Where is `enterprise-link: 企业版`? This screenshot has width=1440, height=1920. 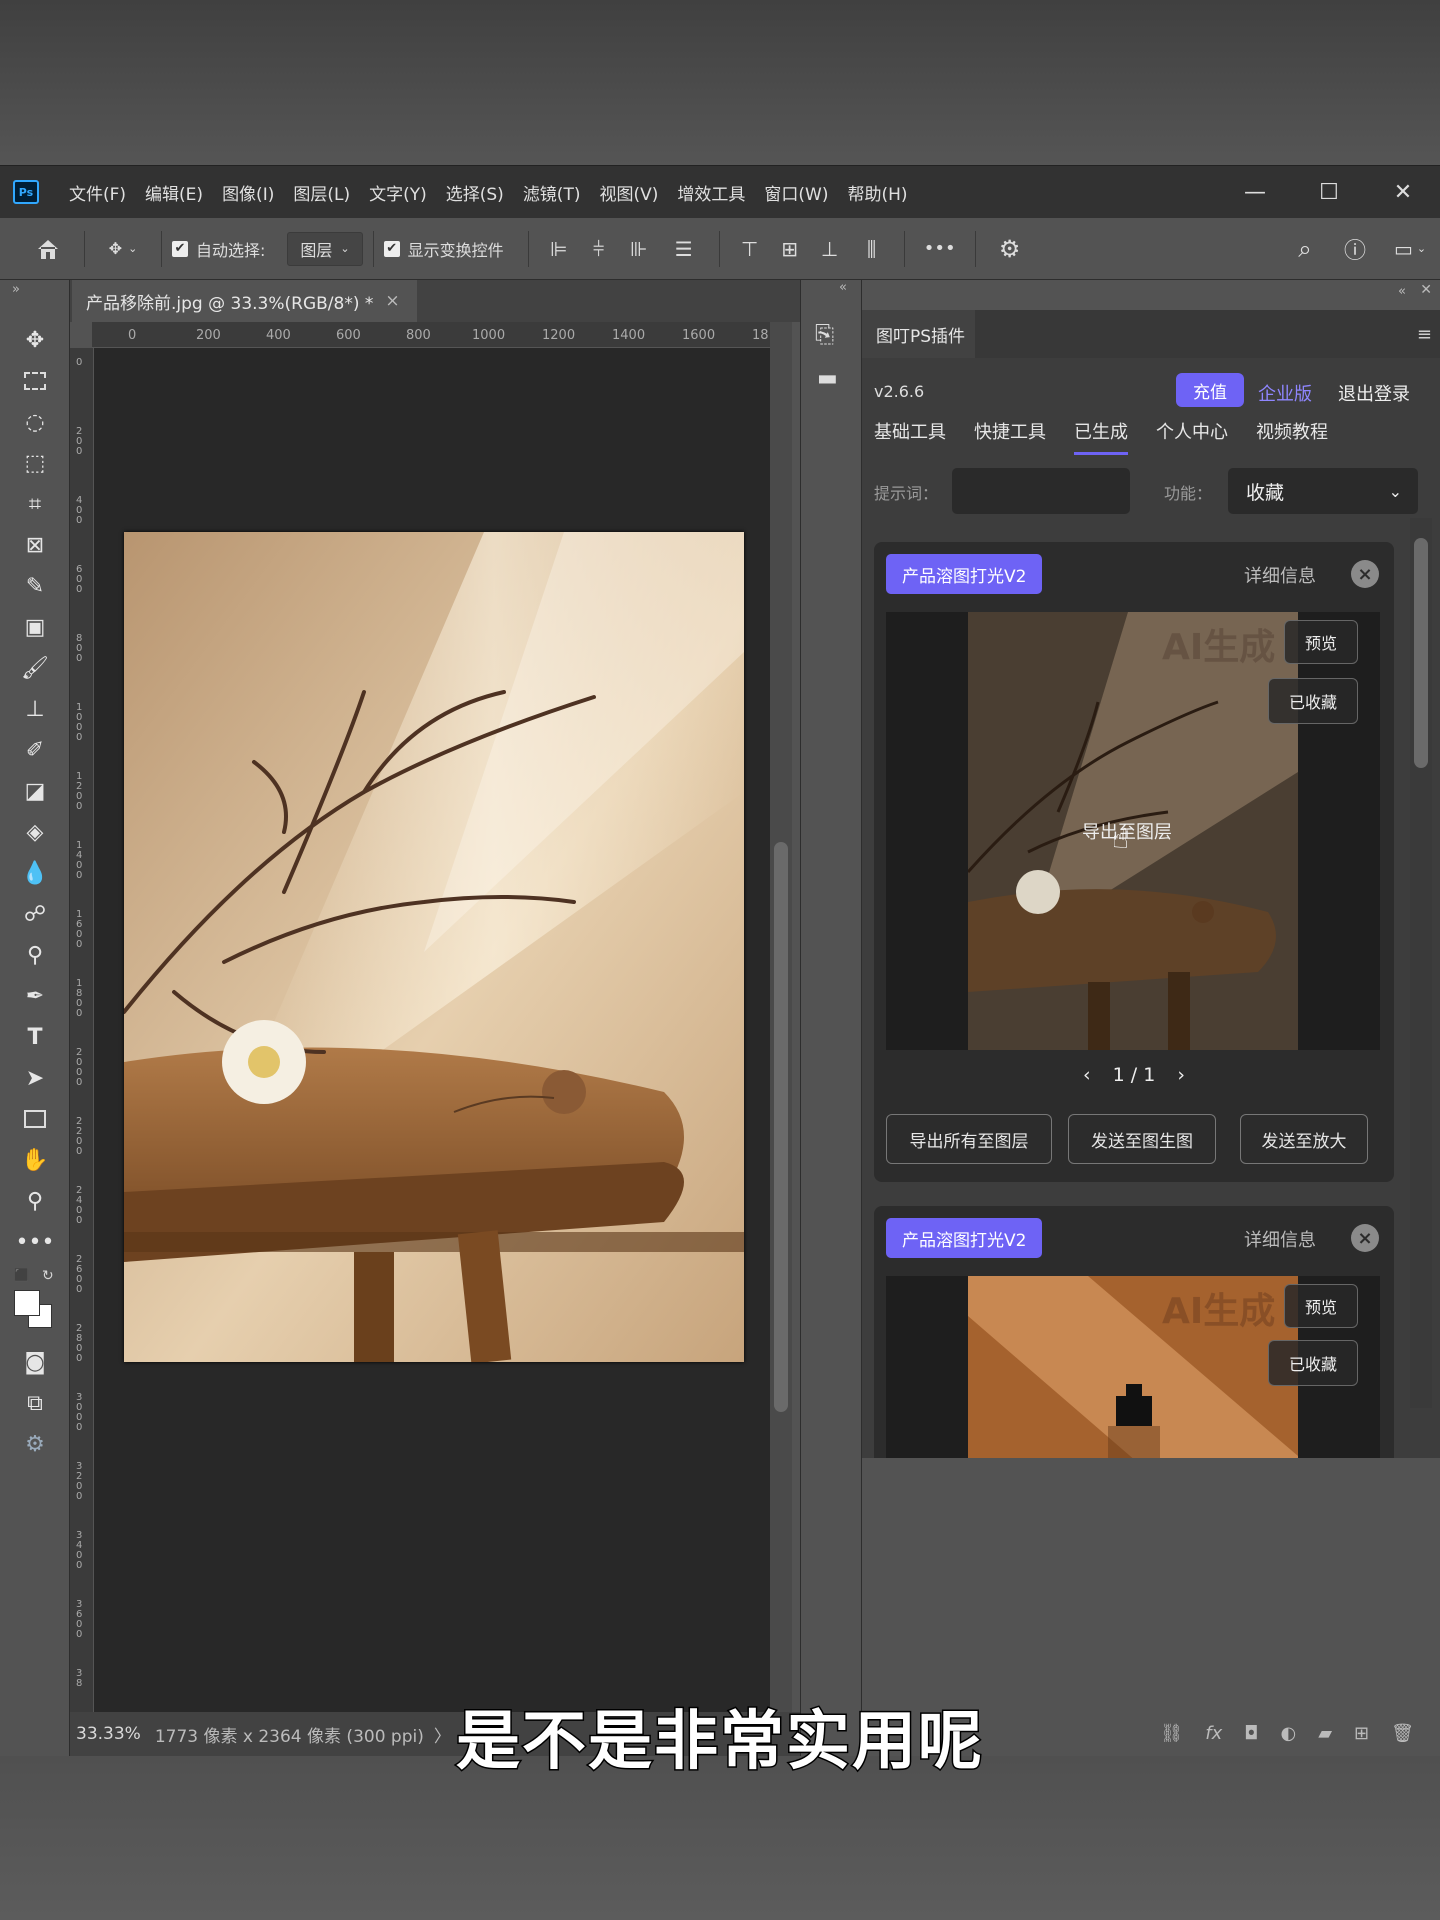 enterprise-link: 企业版 is located at coordinates (1285, 393).